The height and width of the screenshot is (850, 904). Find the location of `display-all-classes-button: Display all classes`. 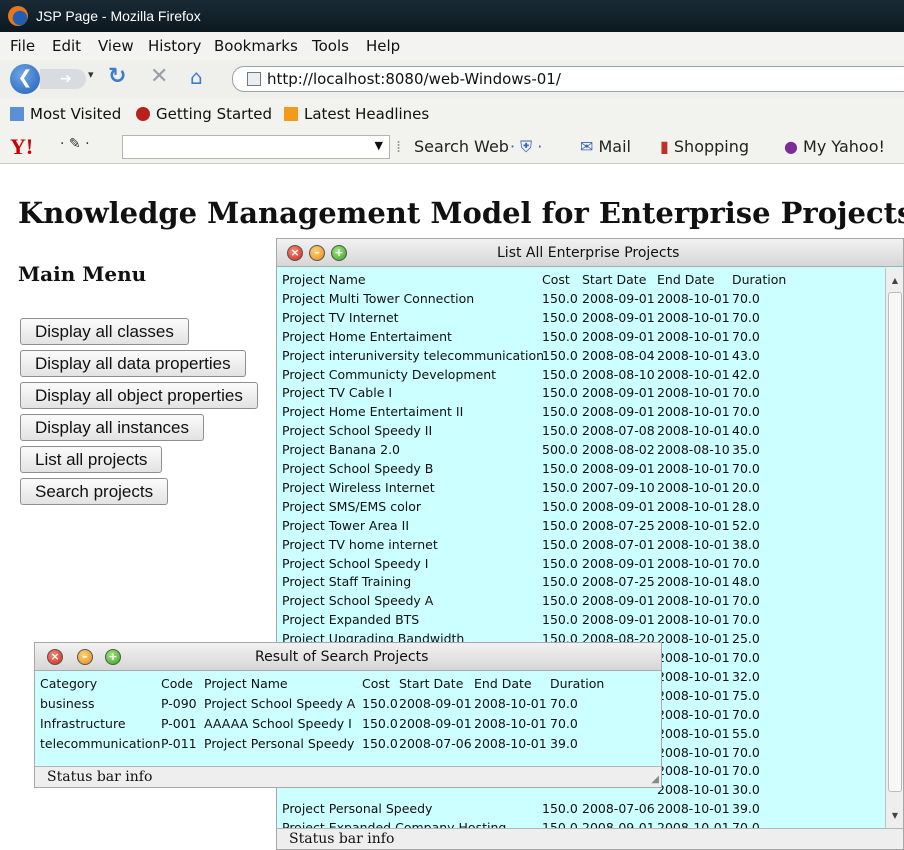

display-all-classes-button: Display all classes is located at coordinates (104, 331).